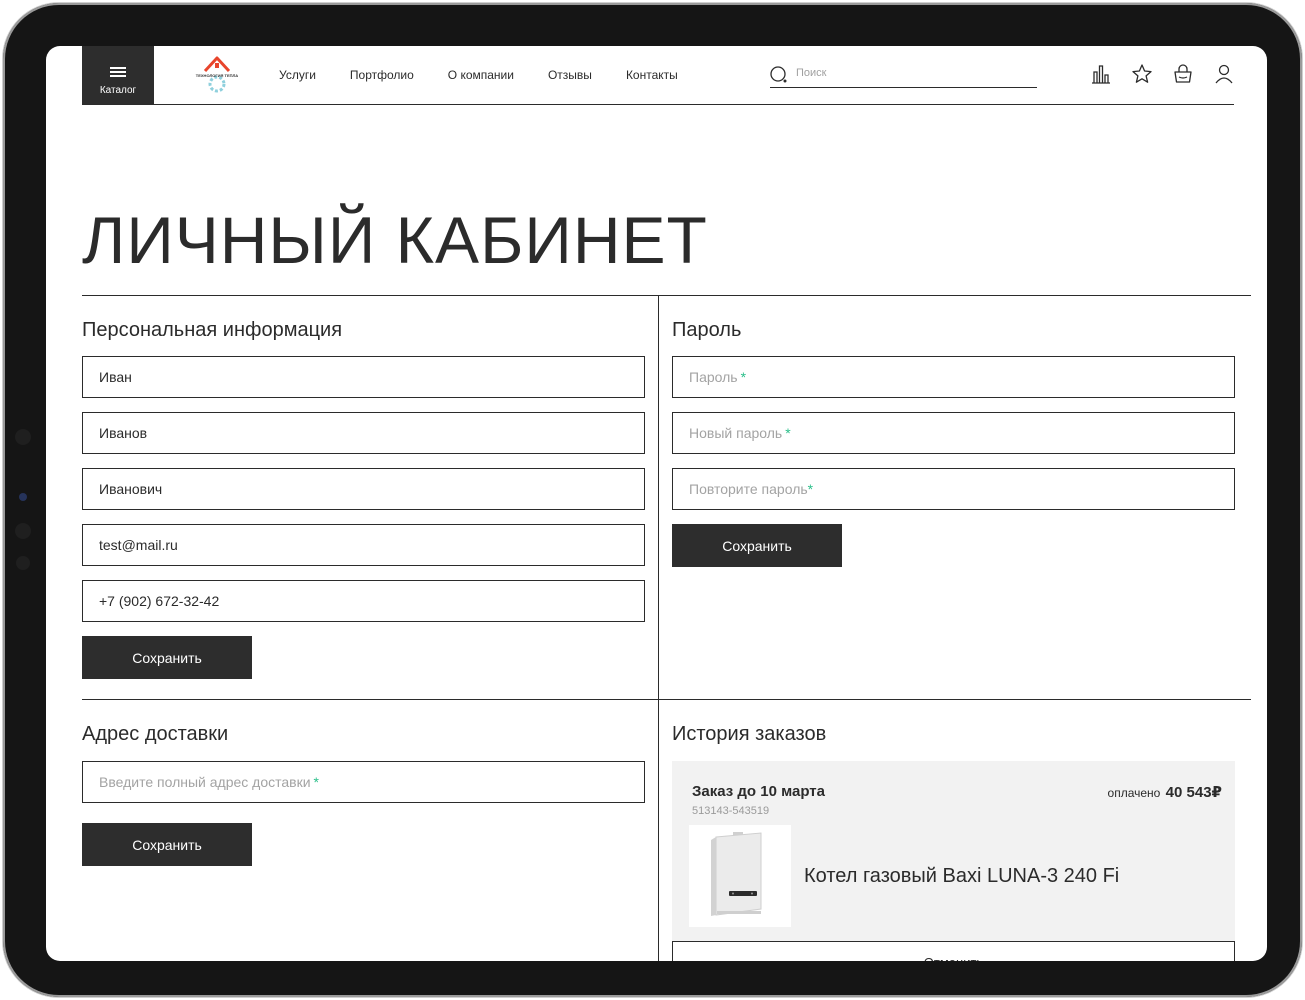 The width and height of the screenshot is (1305, 1000). What do you see at coordinates (1134, 793) in the screenshot?
I see `order-status: оплачено` at bounding box center [1134, 793].